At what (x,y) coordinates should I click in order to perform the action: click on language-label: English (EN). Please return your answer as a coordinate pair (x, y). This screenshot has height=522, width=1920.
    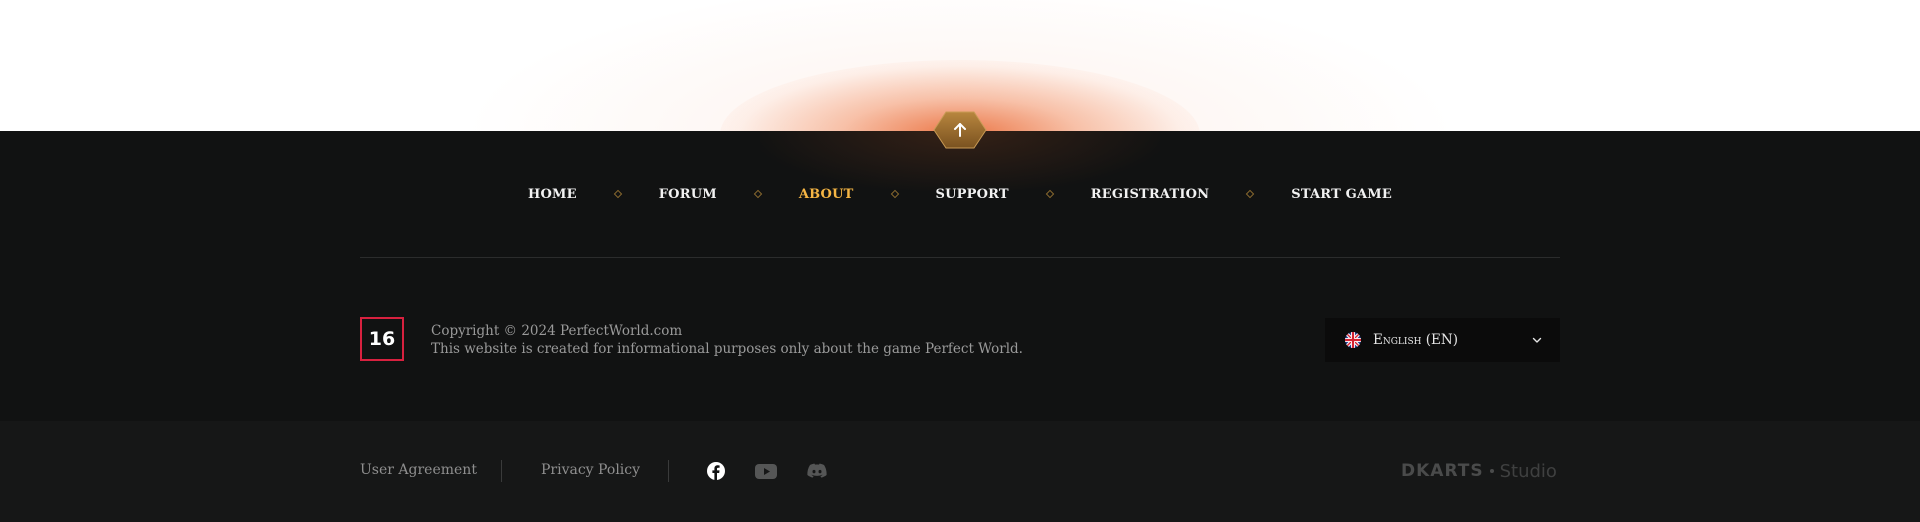
    Looking at the image, I should click on (1415, 340).